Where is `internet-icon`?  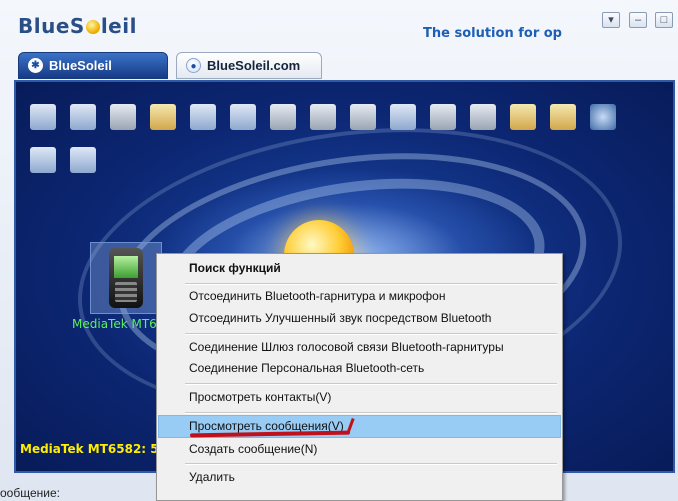 internet-icon is located at coordinates (604, 118).